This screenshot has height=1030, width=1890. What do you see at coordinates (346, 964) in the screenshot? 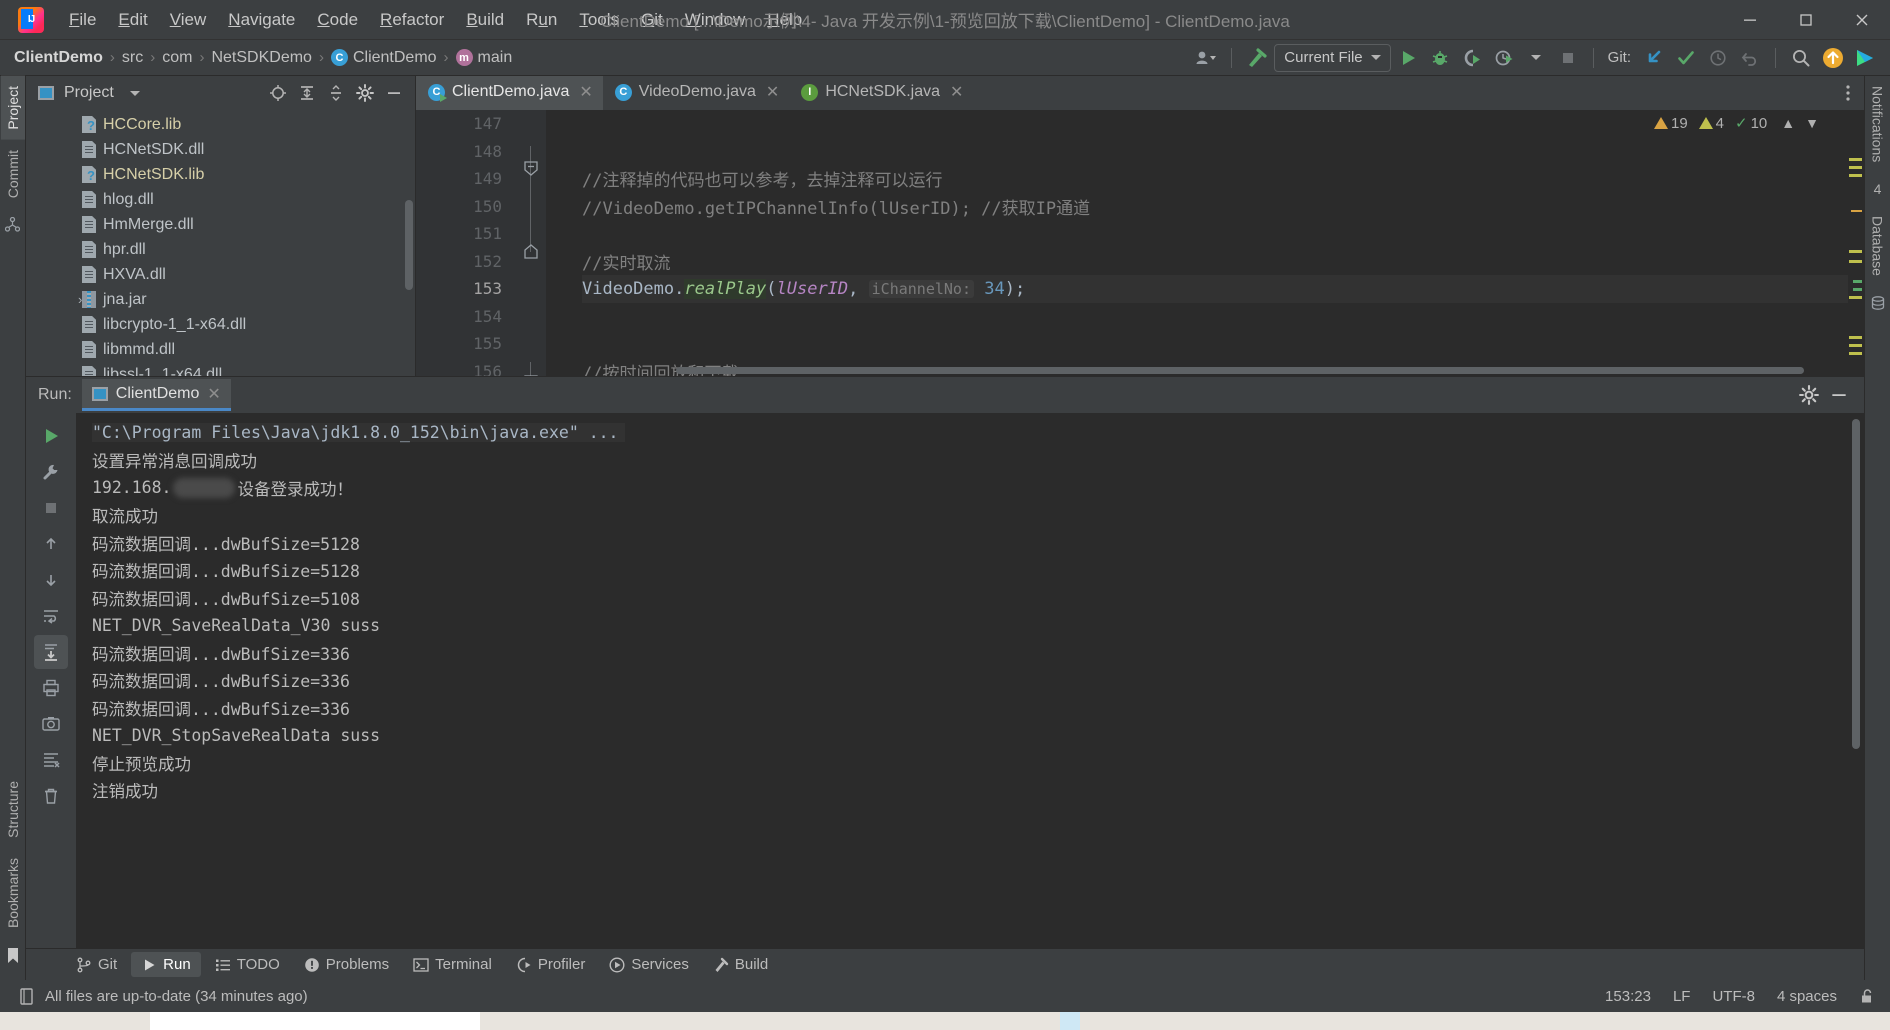
I see `tool-window-button-problems: Problems` at bounding box center [346, 964].